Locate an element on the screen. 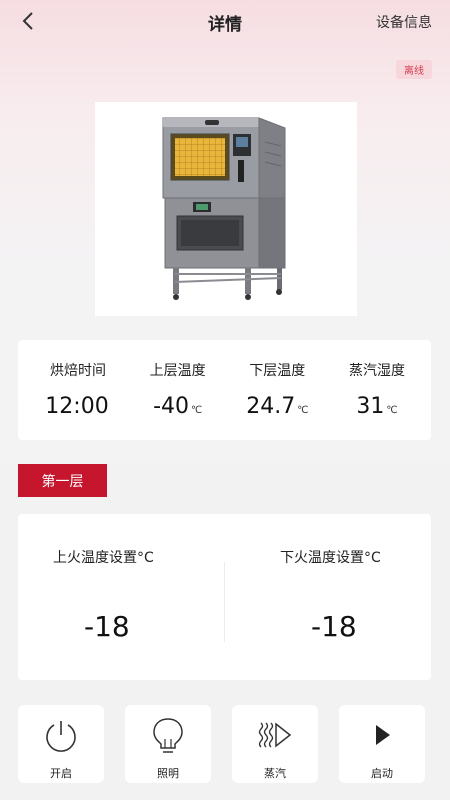 The width and height of the screenshot is (450, 800). stat-label: 烘焙时间 is located at coordinates (78, 371).